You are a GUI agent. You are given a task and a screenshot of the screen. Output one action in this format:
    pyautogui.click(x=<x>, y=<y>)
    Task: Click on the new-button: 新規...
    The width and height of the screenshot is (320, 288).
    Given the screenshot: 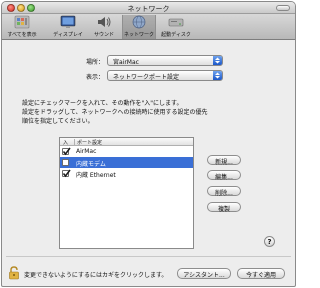 What is the action you would take?
    pyautogui.click(x=224, y=160)
    